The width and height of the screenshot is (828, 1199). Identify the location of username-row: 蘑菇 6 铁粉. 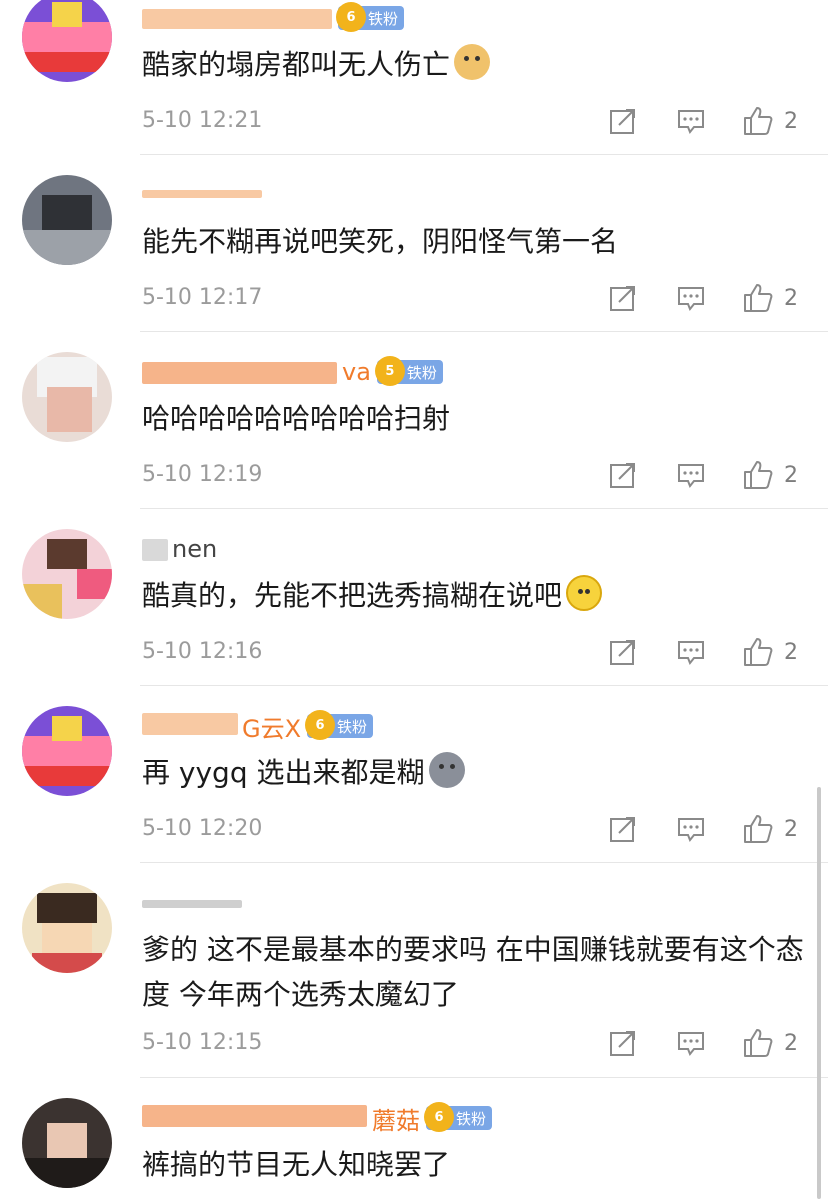
(317, 1118).